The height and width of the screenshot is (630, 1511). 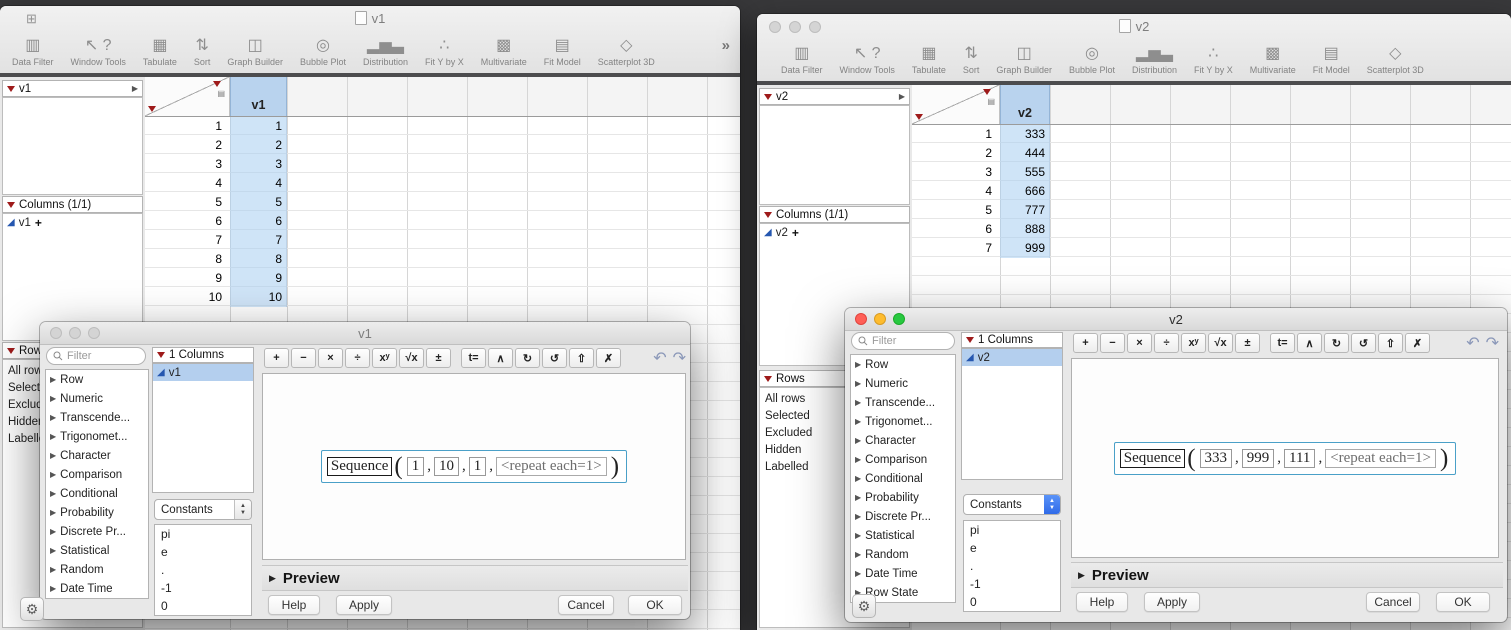 What do you see at coordinates (303, 358) in the screenshot?
I see `minus-icon: −` at bounding box center [303, 358].